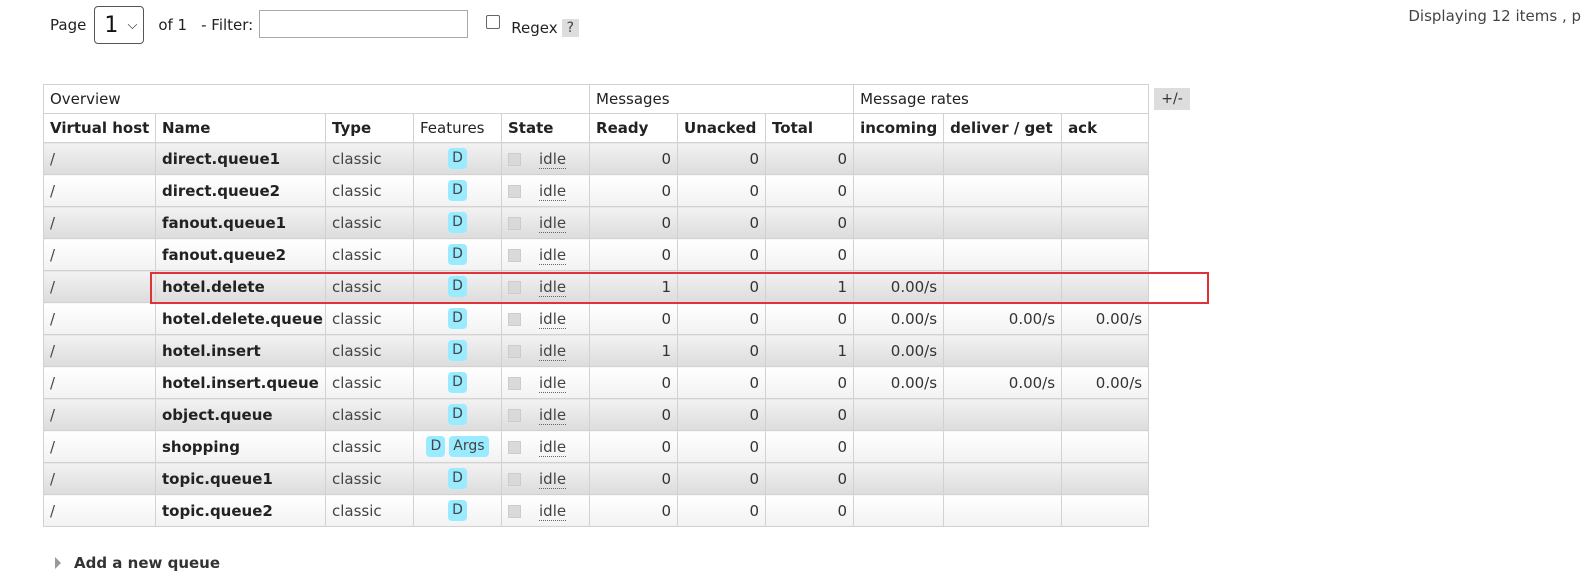 This screenshot has width=1581, height=588. Describe the element at coordinates (545, 128) in the screenshot. I see `col-state: State` at that location.